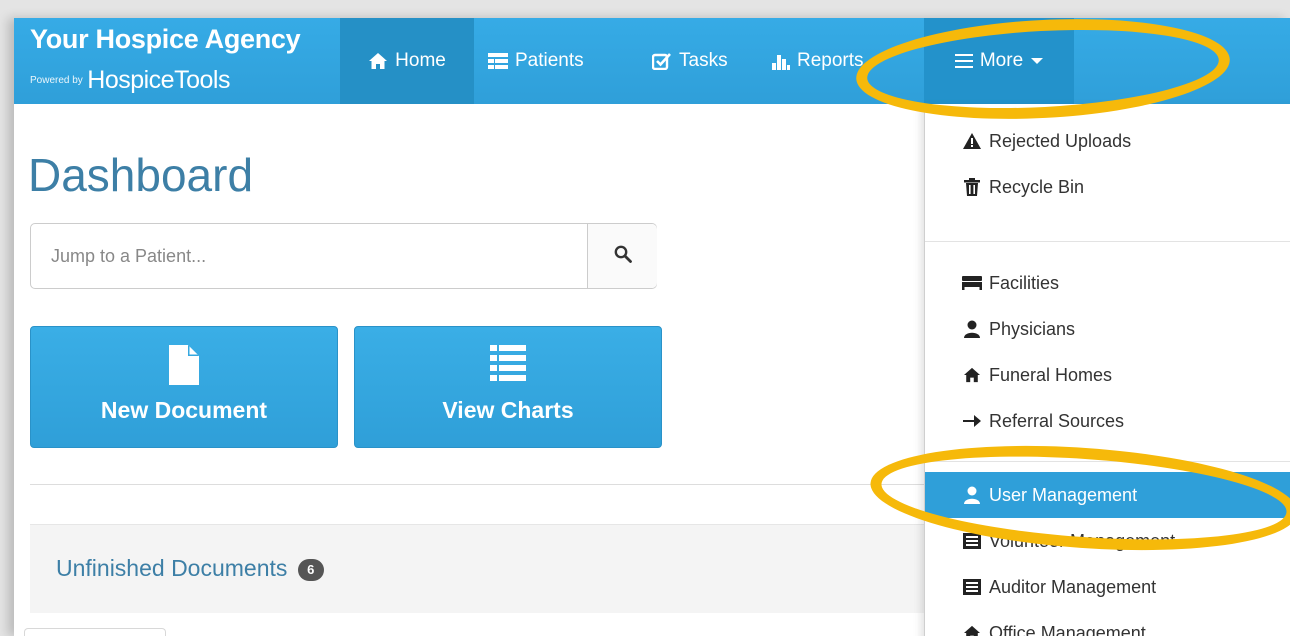  I want to click on menu-item-physicians: Physicians, so click(1107, 329).